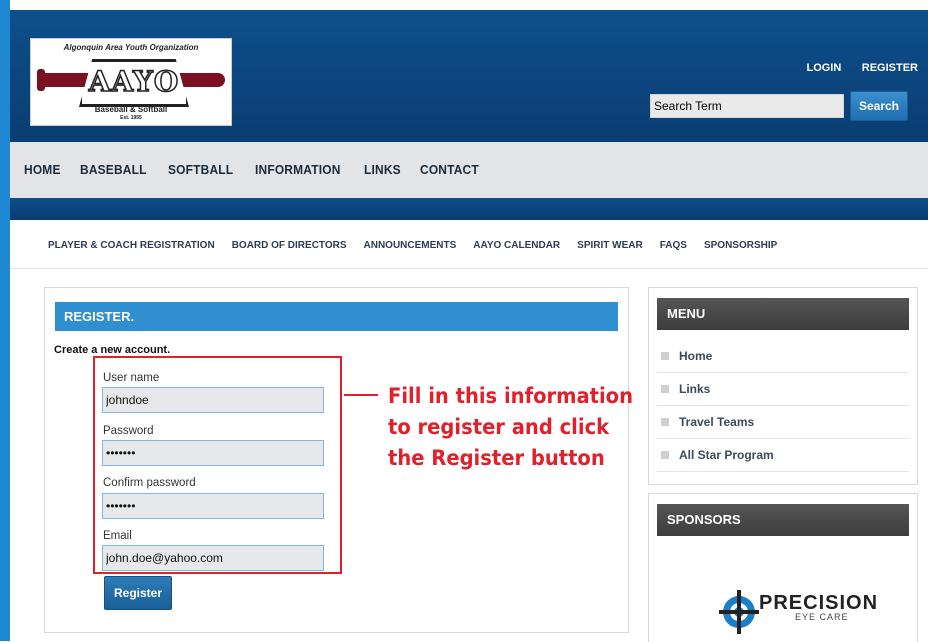 This screenshot has height=642, width=928. Describe the element at coordinates (610, 245) in the screenshot. I see `subnav-spirit-wear: SPIRIT WEAR` at that location.